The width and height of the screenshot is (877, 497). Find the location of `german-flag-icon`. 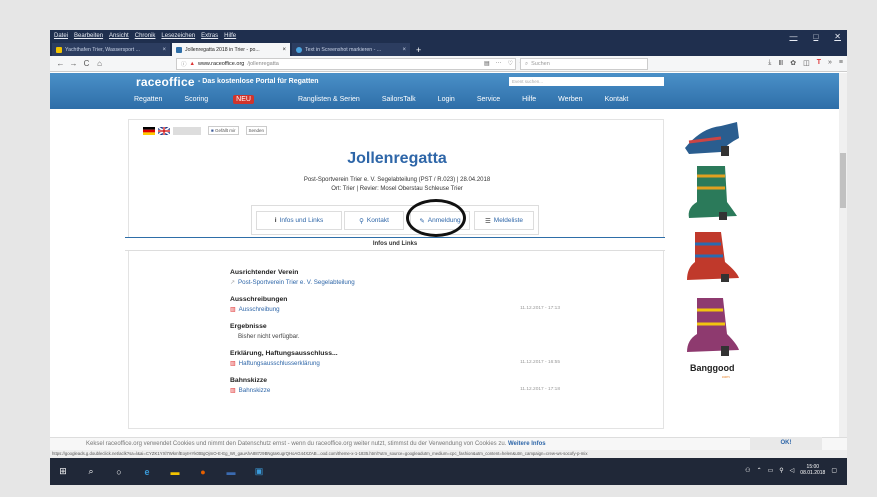

german-flag-icon is located at coordinates (149, 130).